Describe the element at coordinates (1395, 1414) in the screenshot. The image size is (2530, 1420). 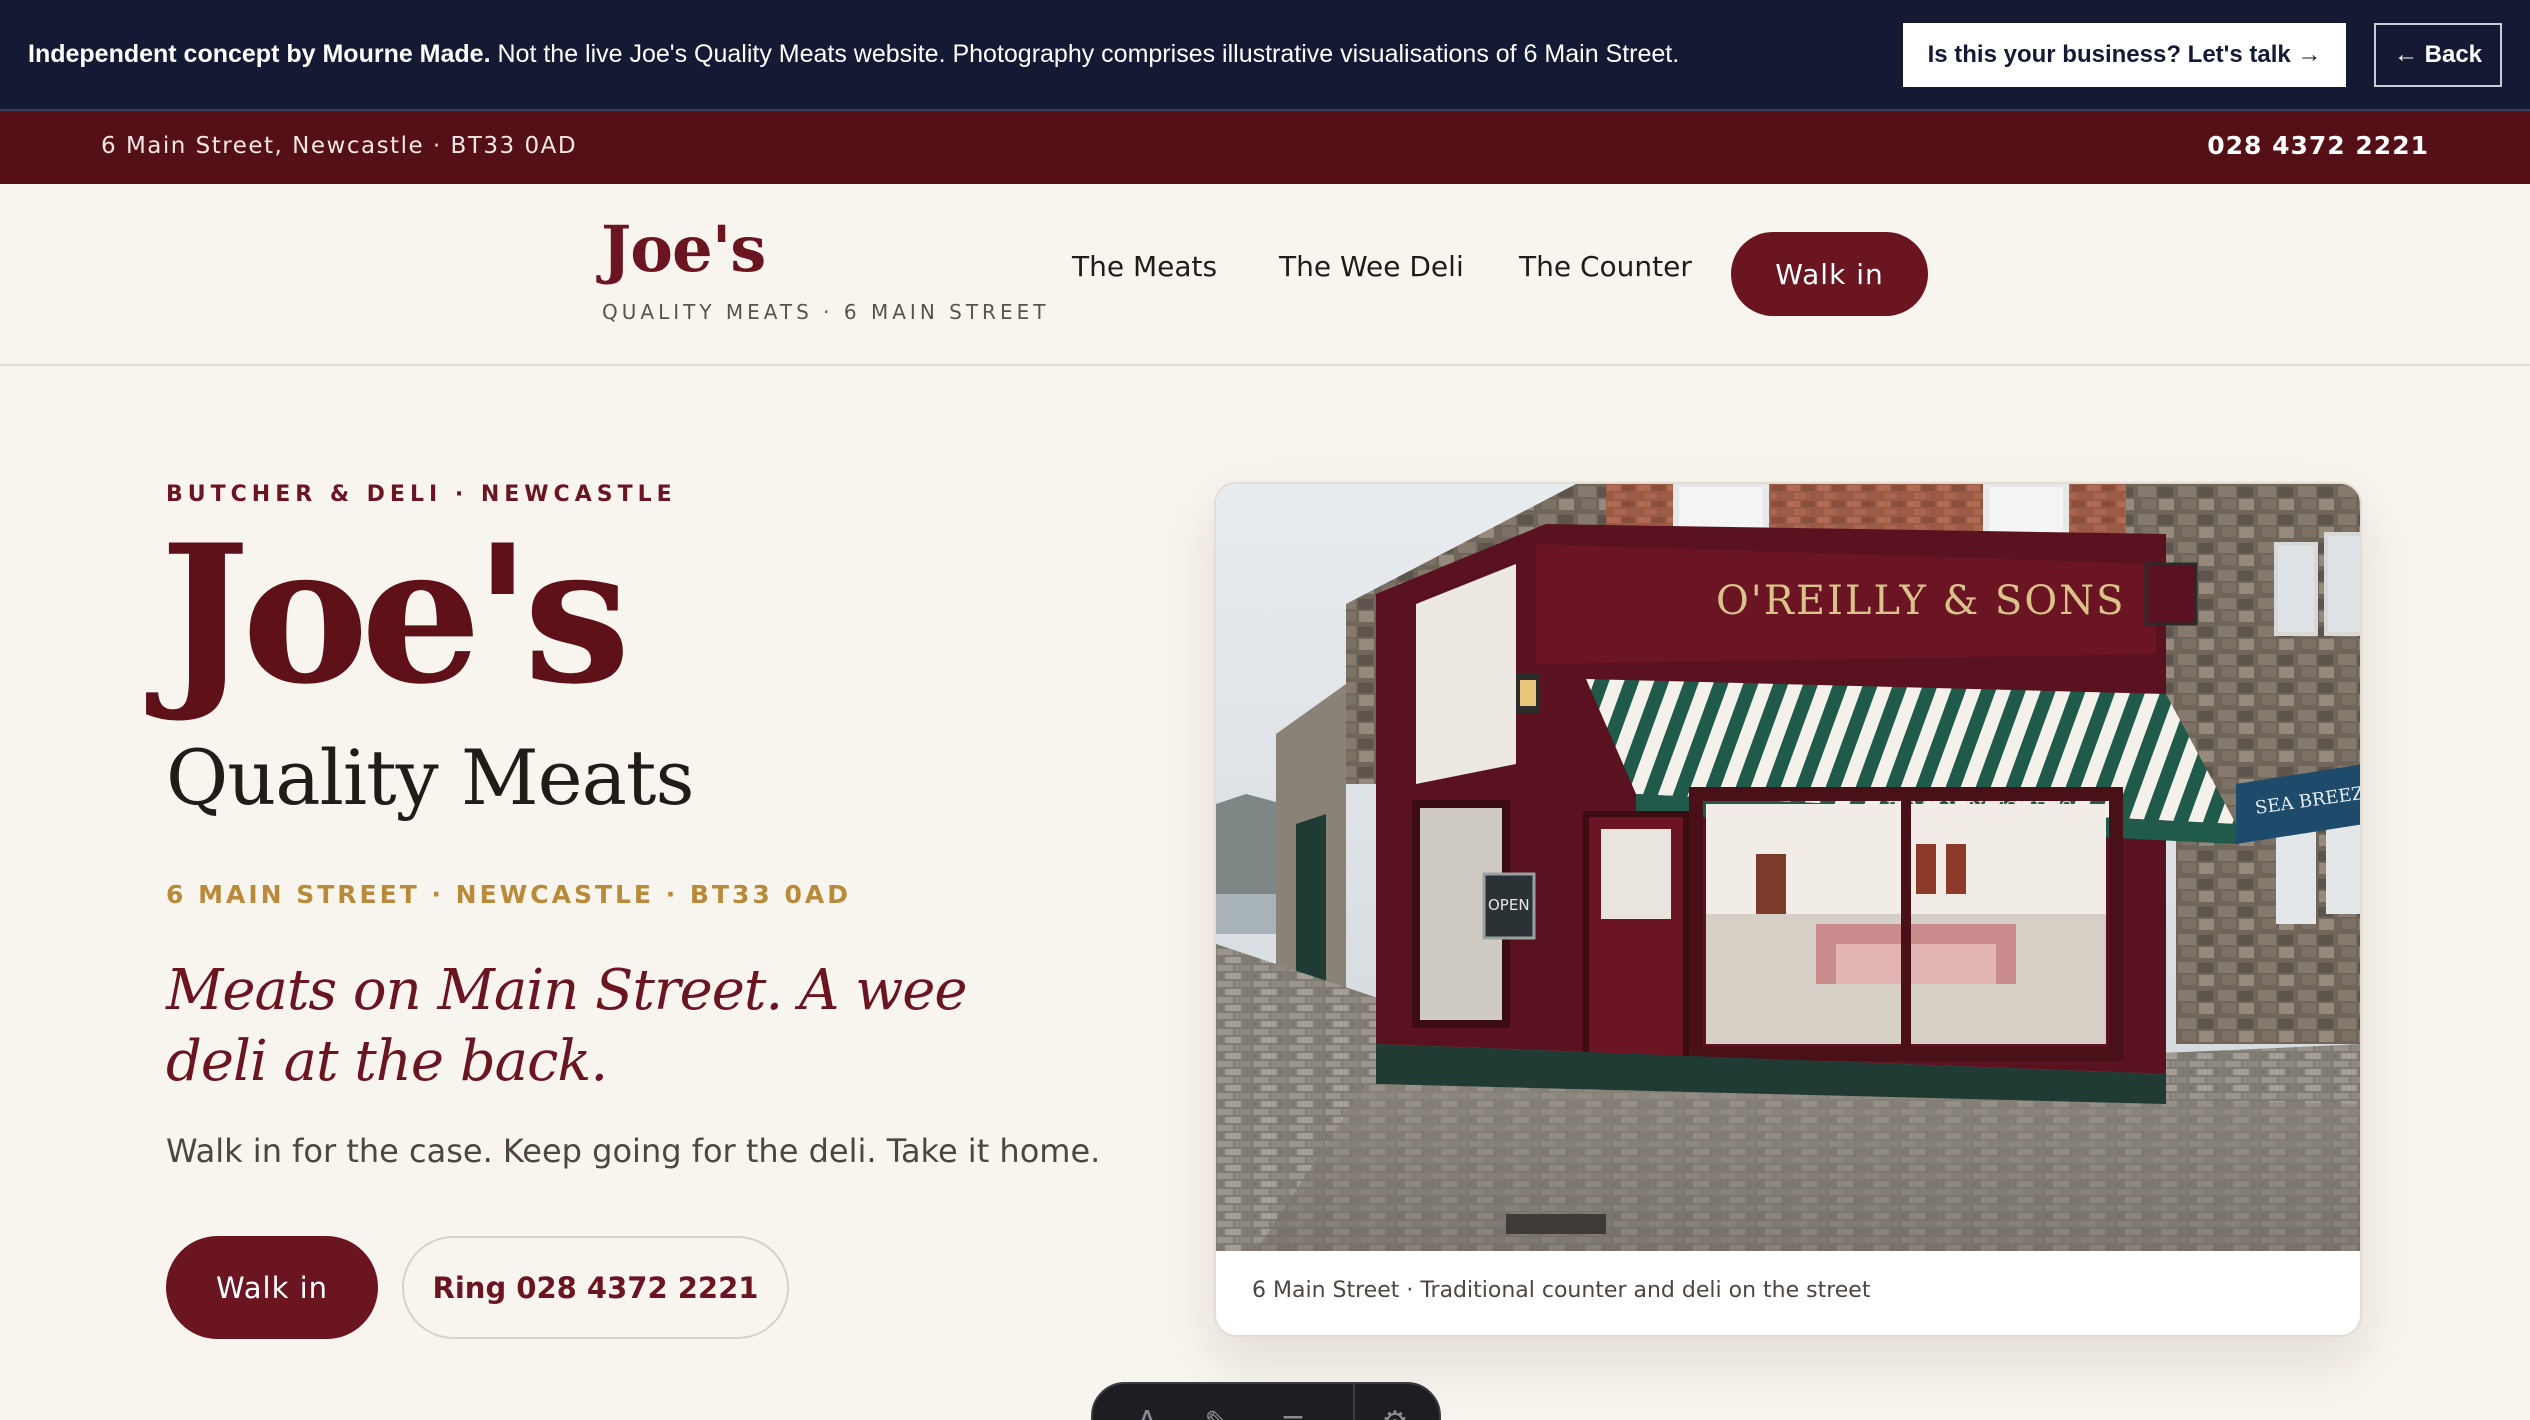
I see `settings-icon: ⚙` at that location.